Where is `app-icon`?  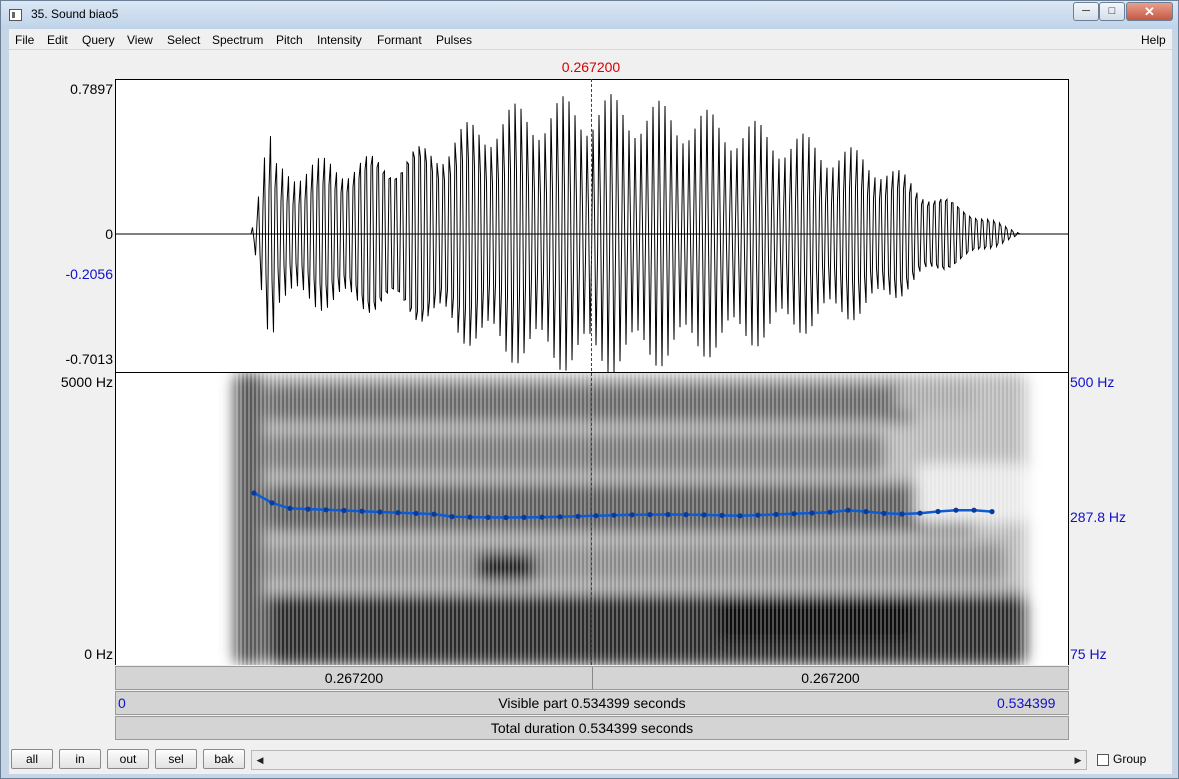 app-icon is located at coordinates (15, 15).